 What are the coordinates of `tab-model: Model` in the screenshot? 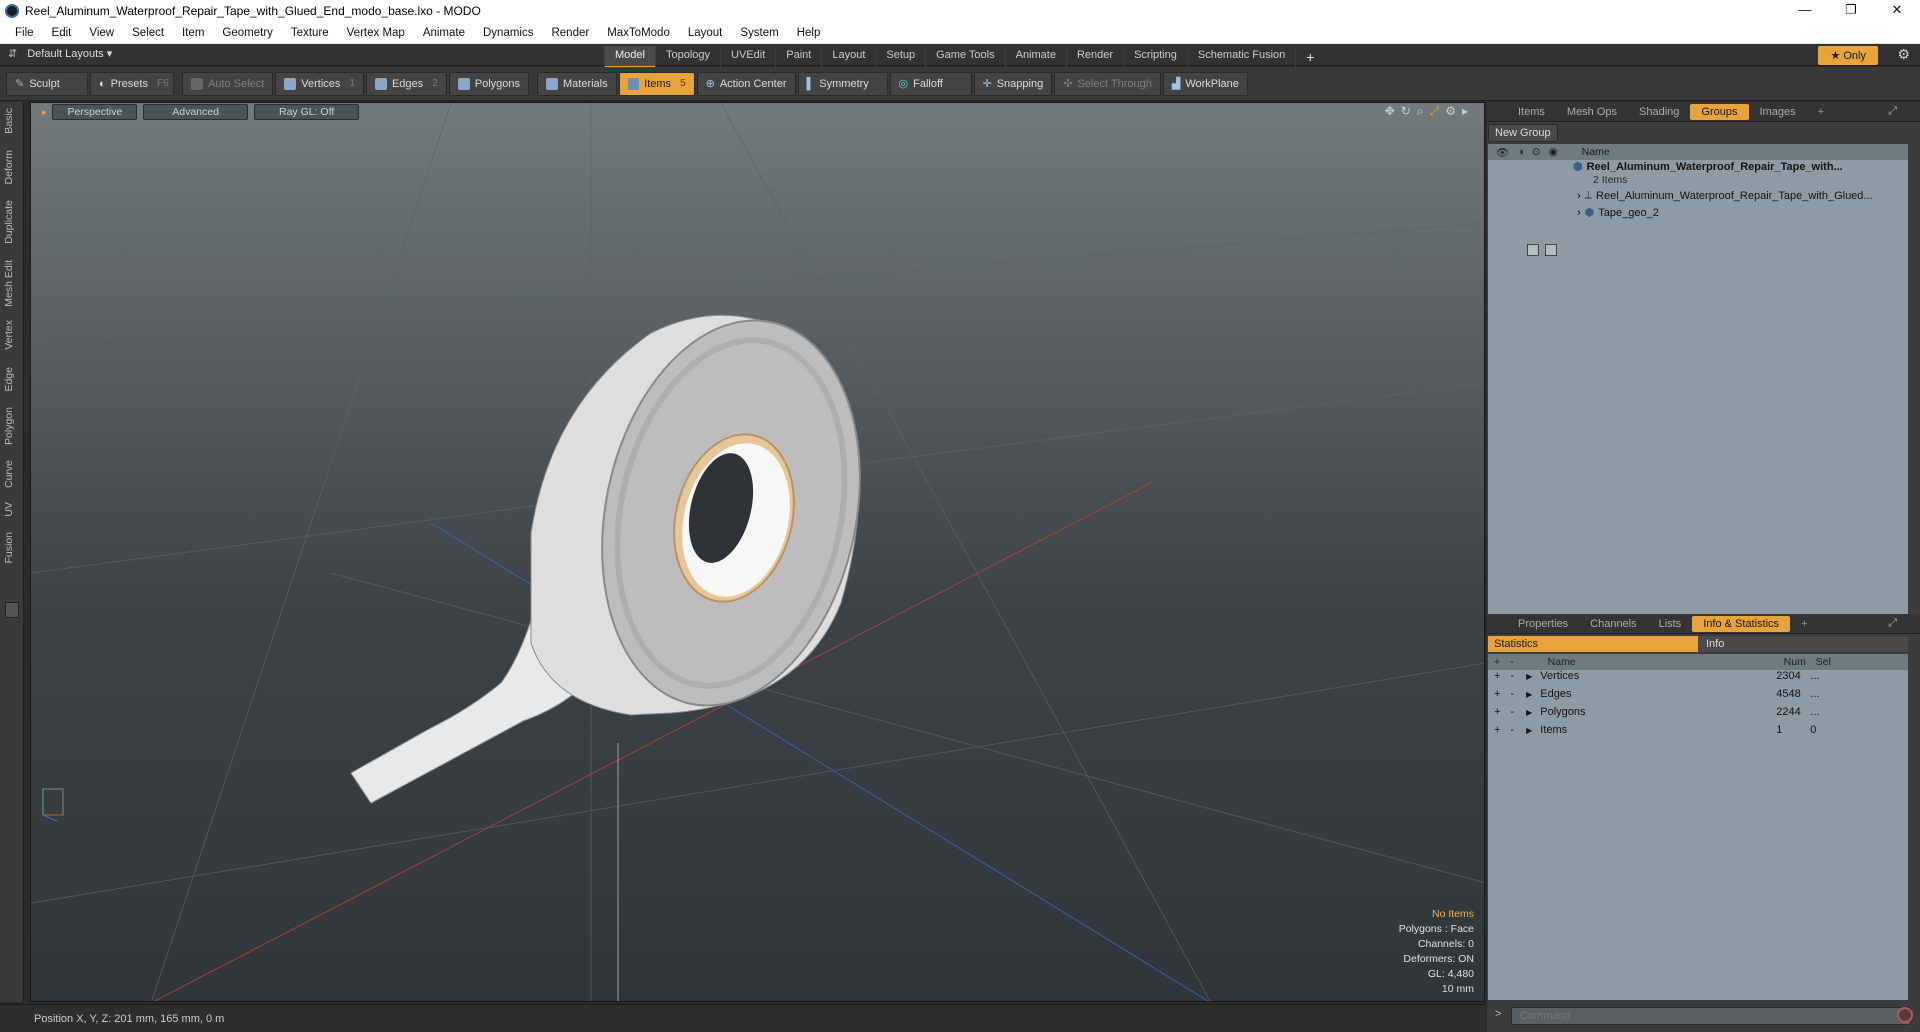 It's located at (629, 57).